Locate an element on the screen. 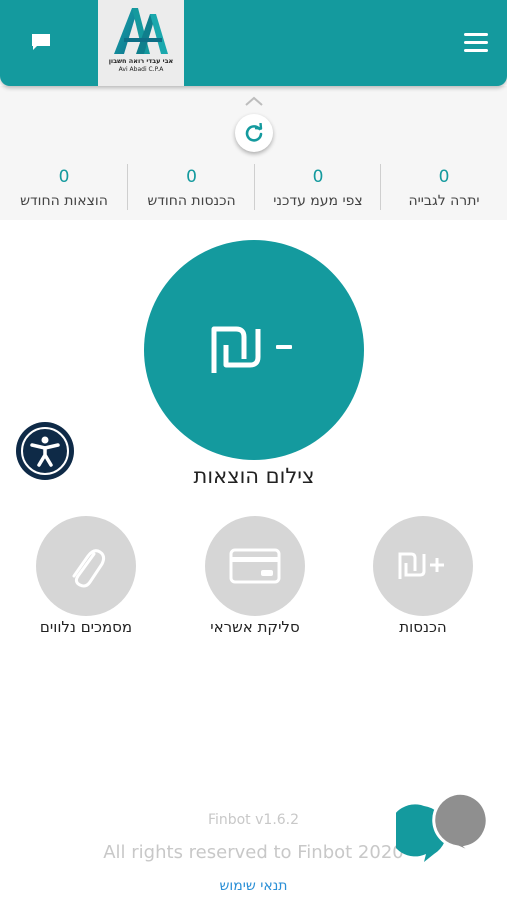 The width and height of the screenshot is (507, 900). logo-english-text: Avi Abadi C.P.A is located at coordinates (141, 69).